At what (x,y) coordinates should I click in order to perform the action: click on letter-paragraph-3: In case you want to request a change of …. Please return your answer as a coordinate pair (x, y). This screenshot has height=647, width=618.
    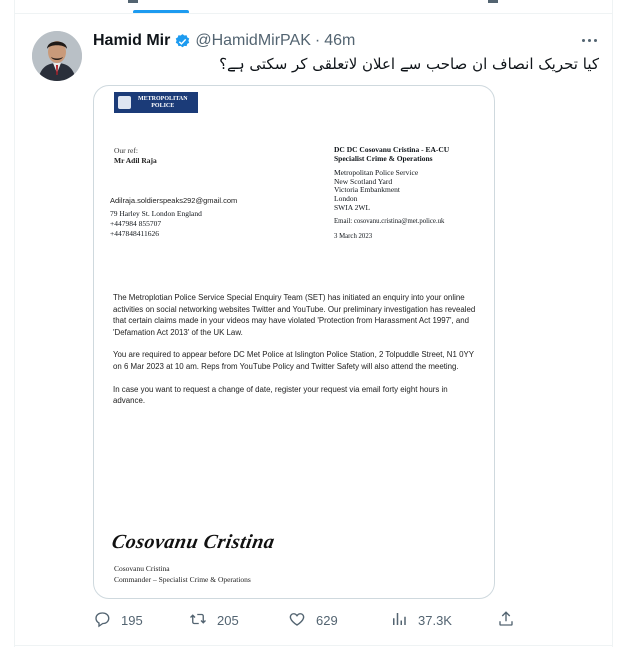
    Looking at the image, I should click on (280, 395).